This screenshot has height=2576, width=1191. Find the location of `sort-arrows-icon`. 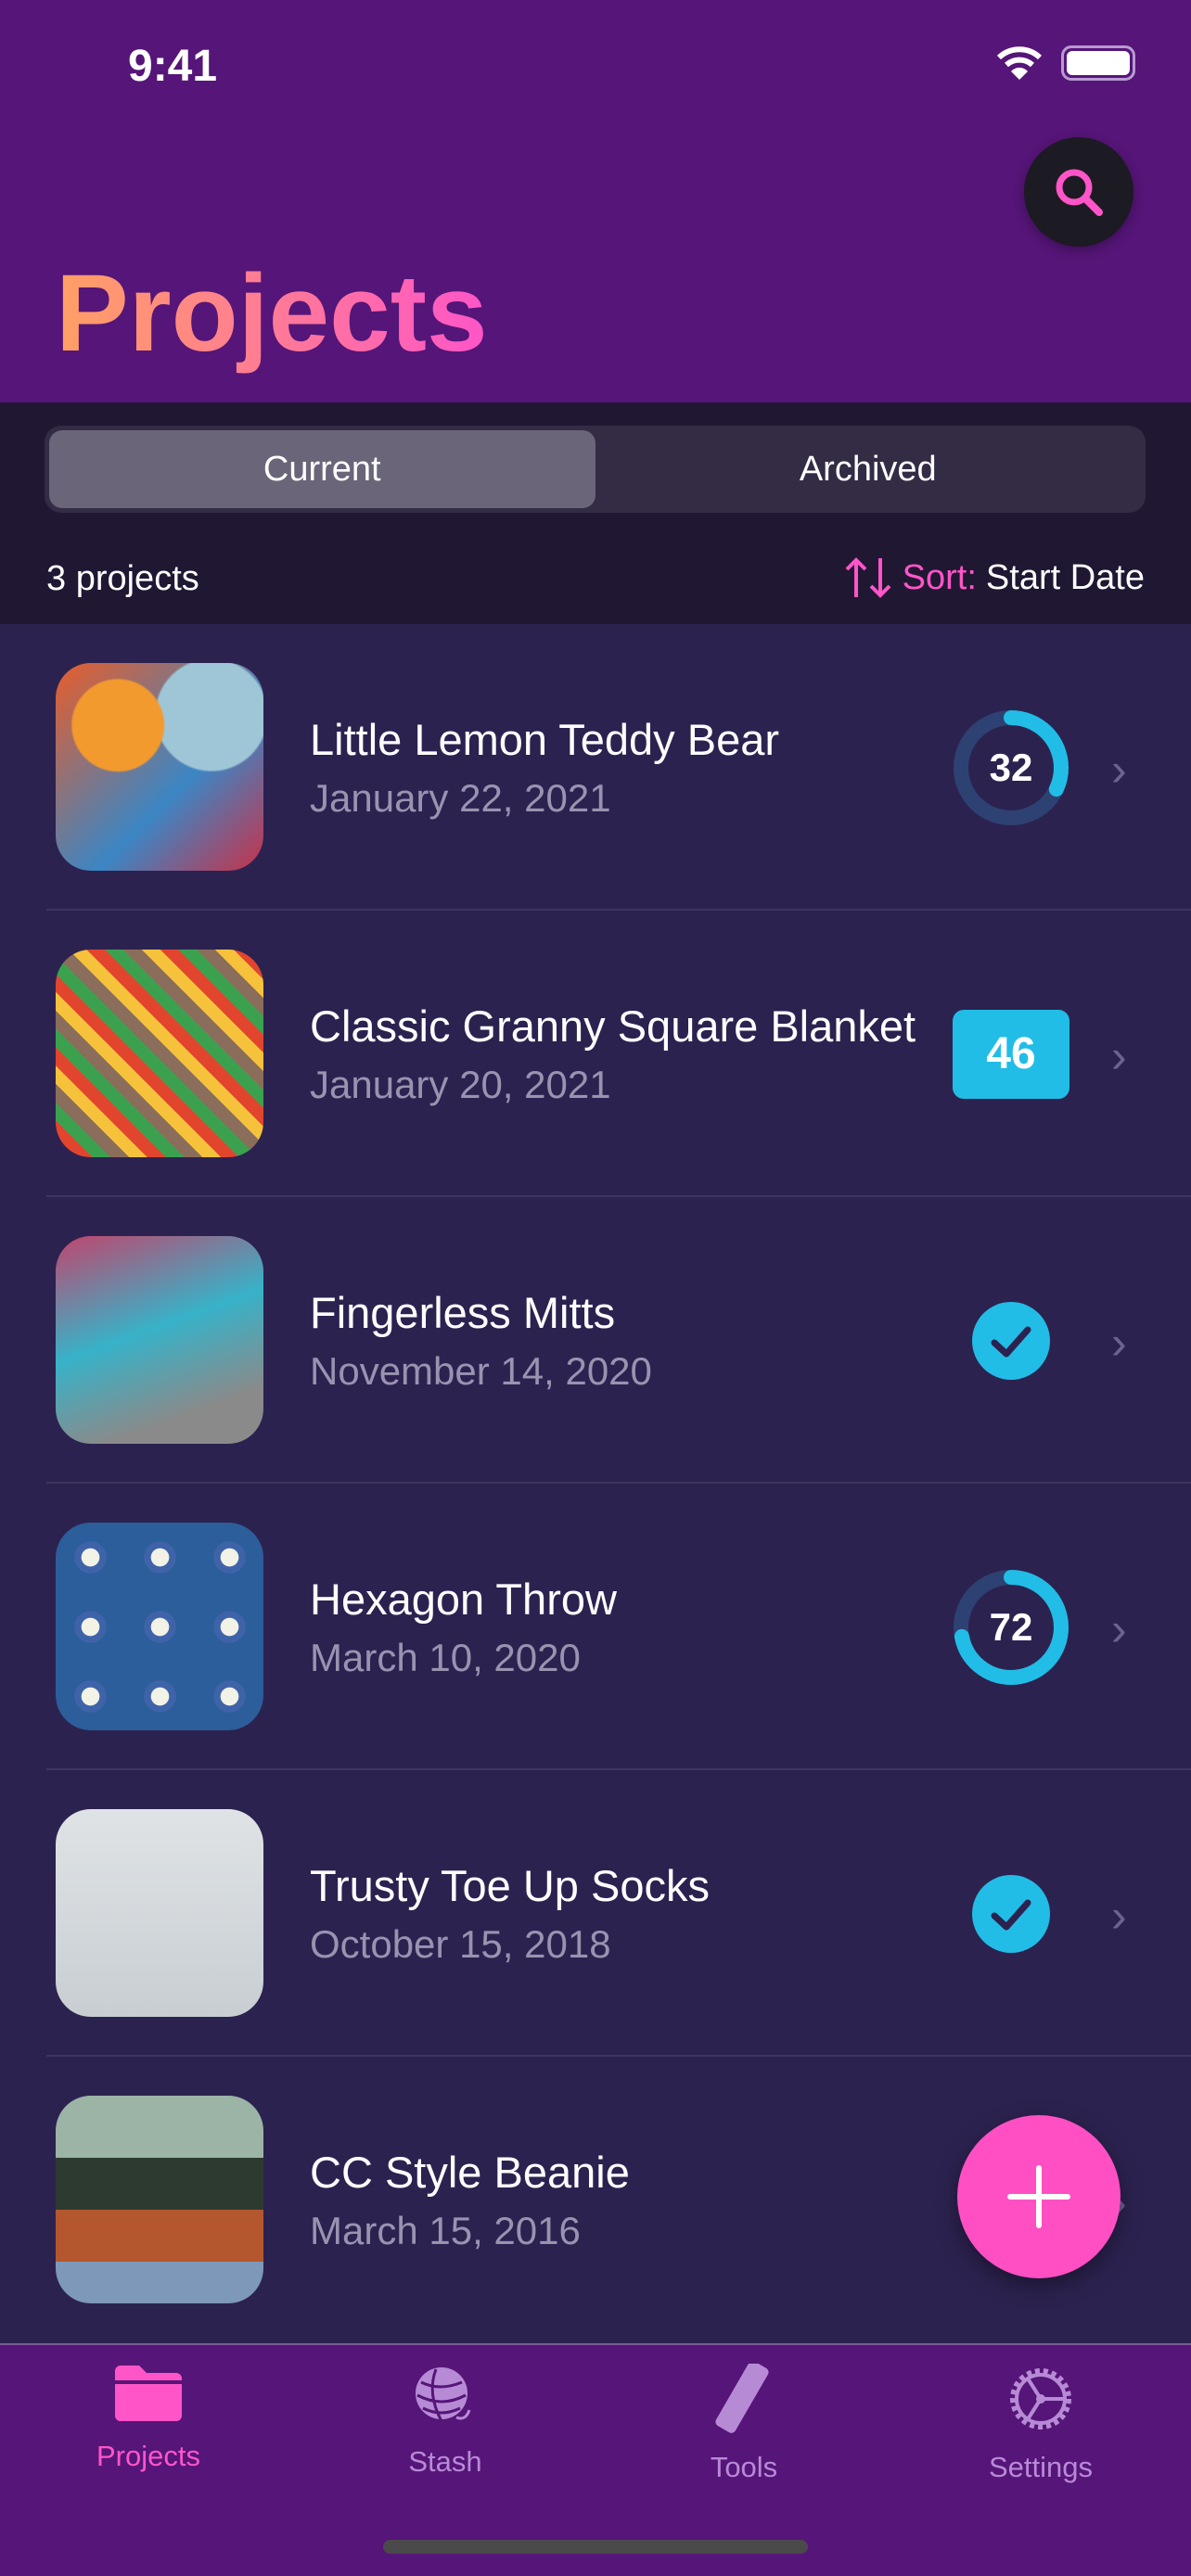

sort-arrows-icon is located at coordinates (868, 578).